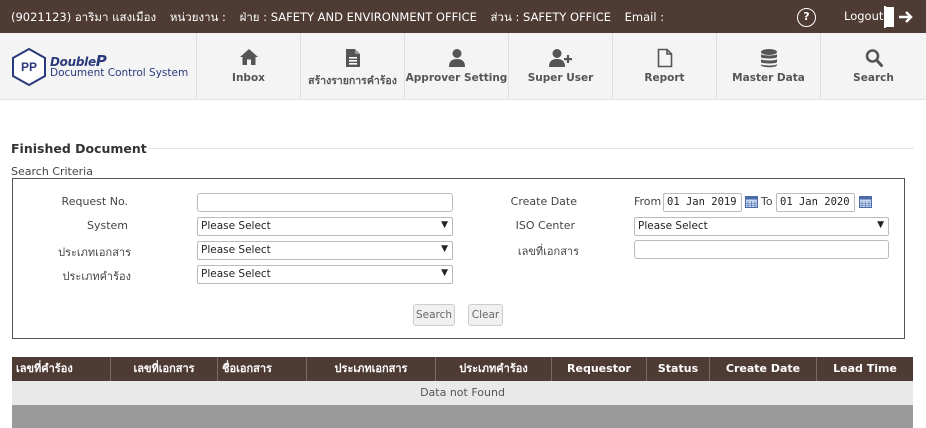 The width and height of the screenshot is (926, 428). What do you see at coordinates (462, 393) in the screenshot?
I see `empty-table-message: Data not Found` at bounding box center [462, 393].